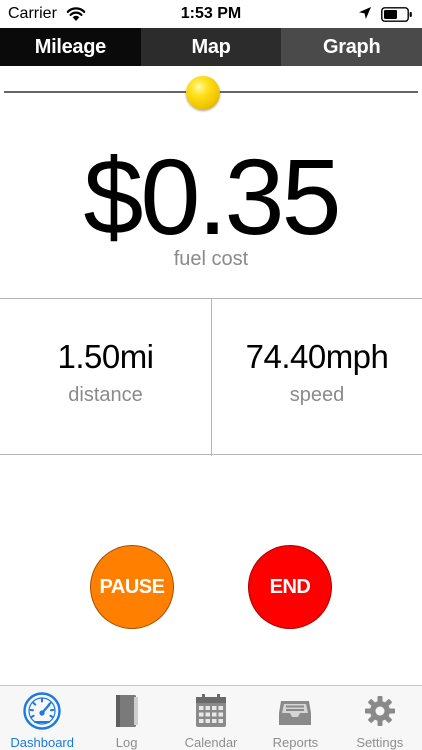 The width and height of the screenshot is (422, 750). I want to click on inbox-tray-icon, so click(295, 713).